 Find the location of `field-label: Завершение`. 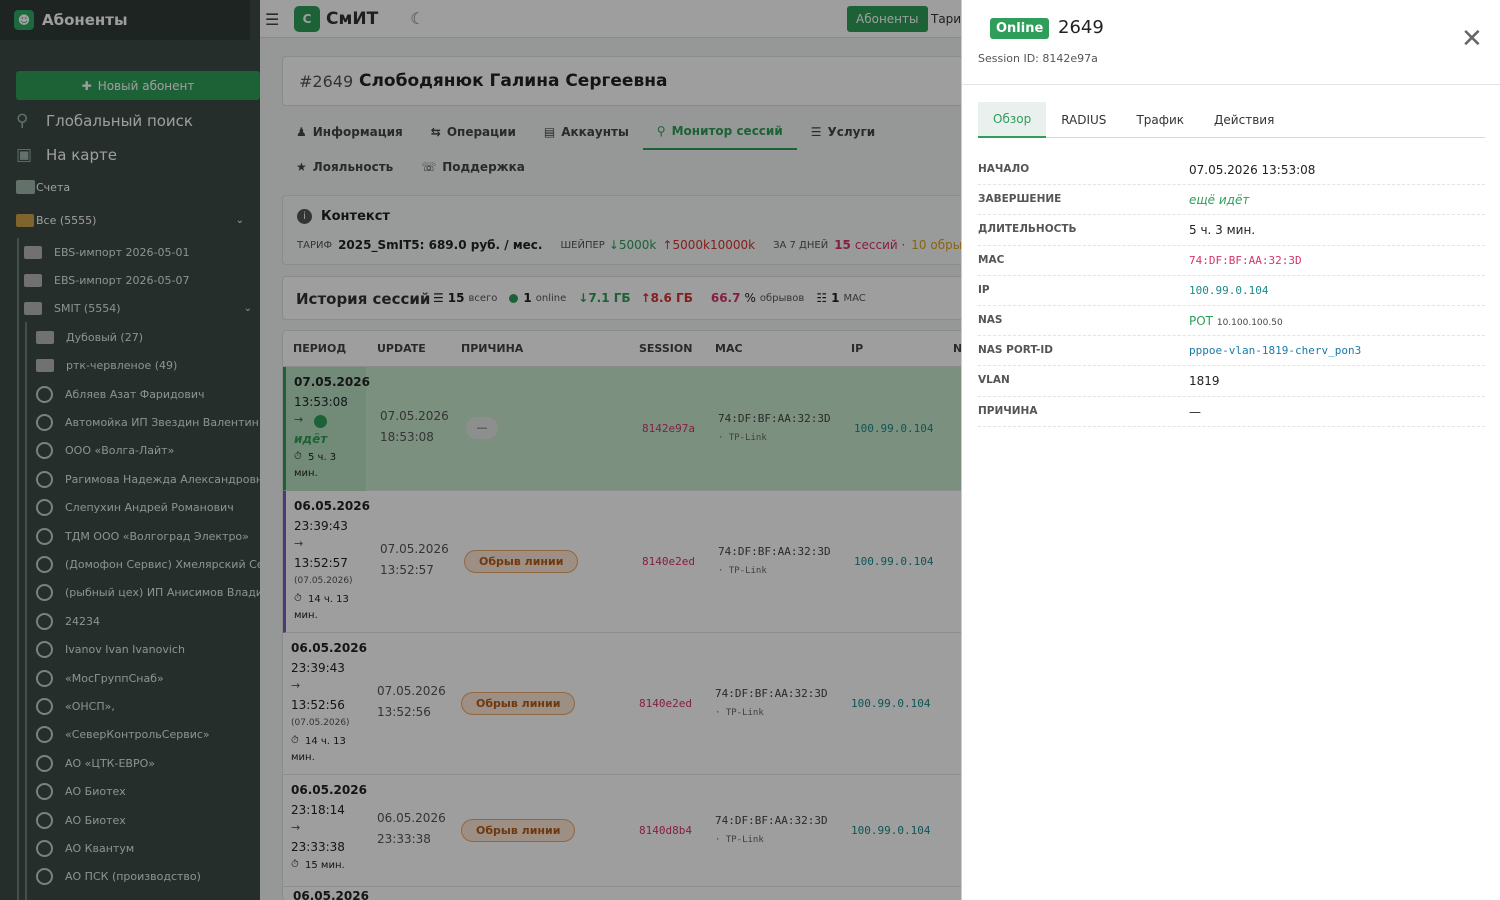

field-label: Завершение is located at coordinates (1020, 199).